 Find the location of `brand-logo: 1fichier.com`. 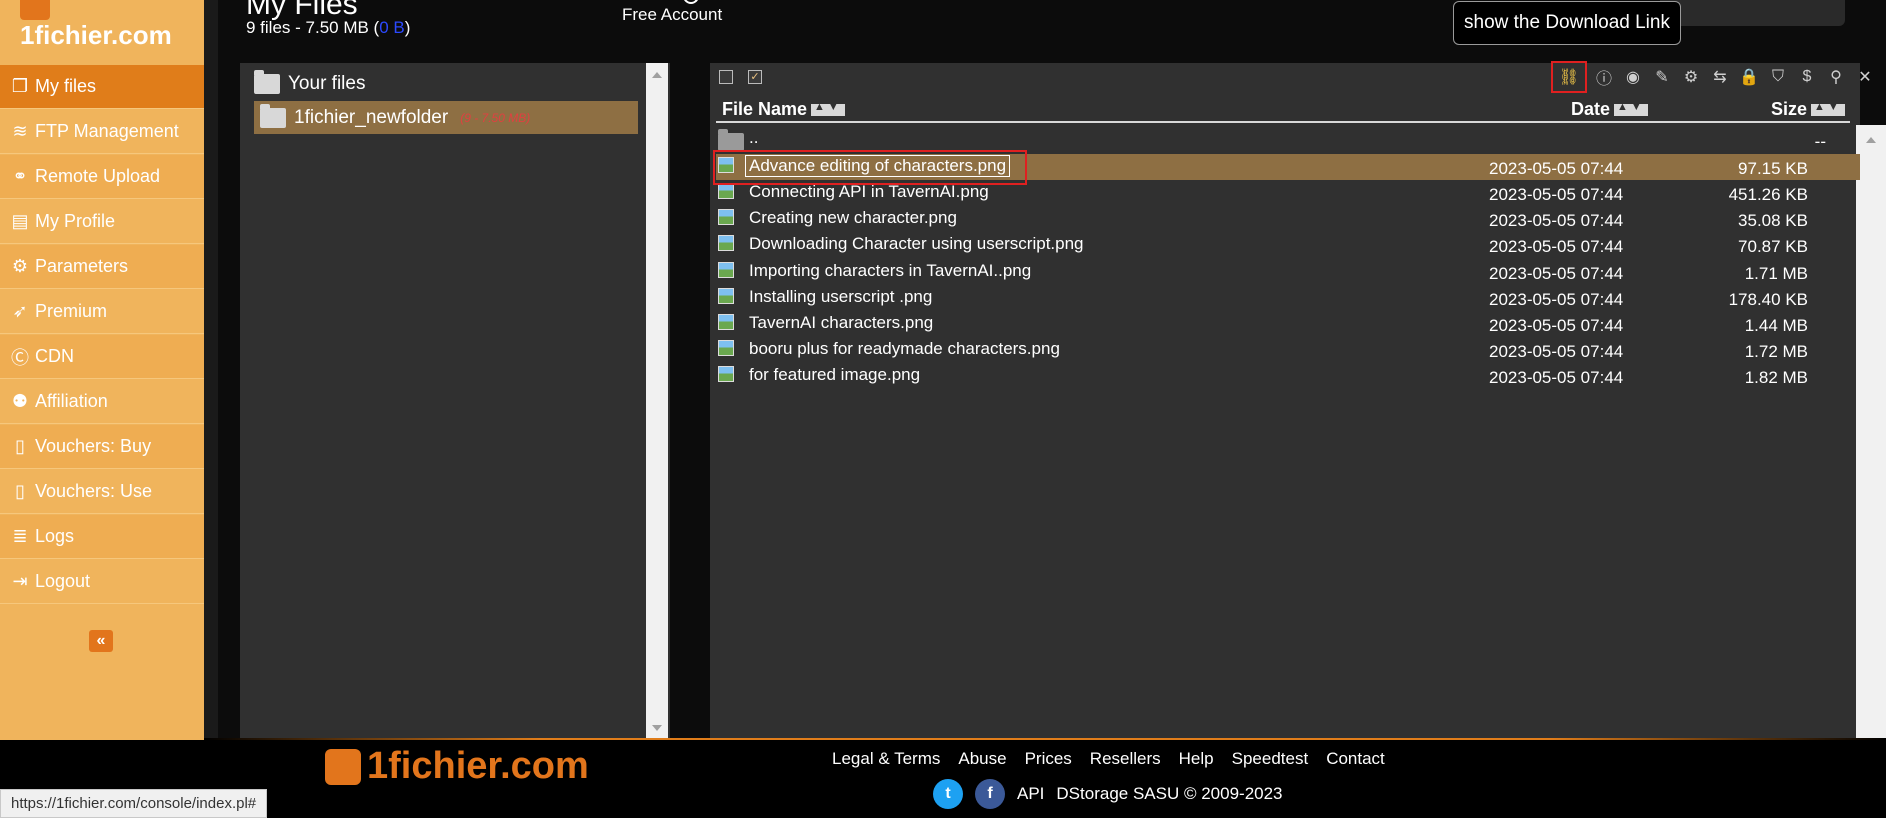

brand-logo: 1fichier.com is located at coordinates (112, 25).